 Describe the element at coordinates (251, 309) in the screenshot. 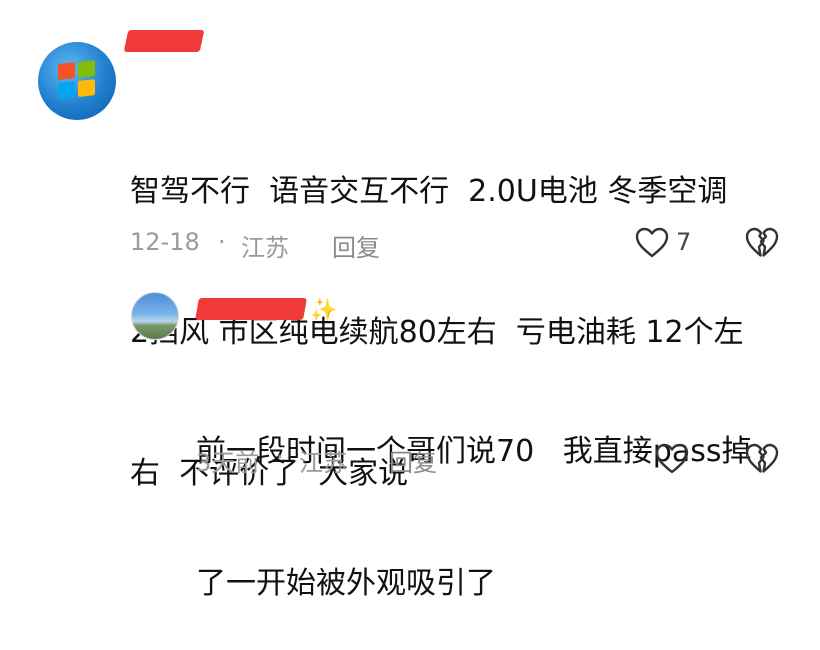

I see `redacted-reply-username` at that location.